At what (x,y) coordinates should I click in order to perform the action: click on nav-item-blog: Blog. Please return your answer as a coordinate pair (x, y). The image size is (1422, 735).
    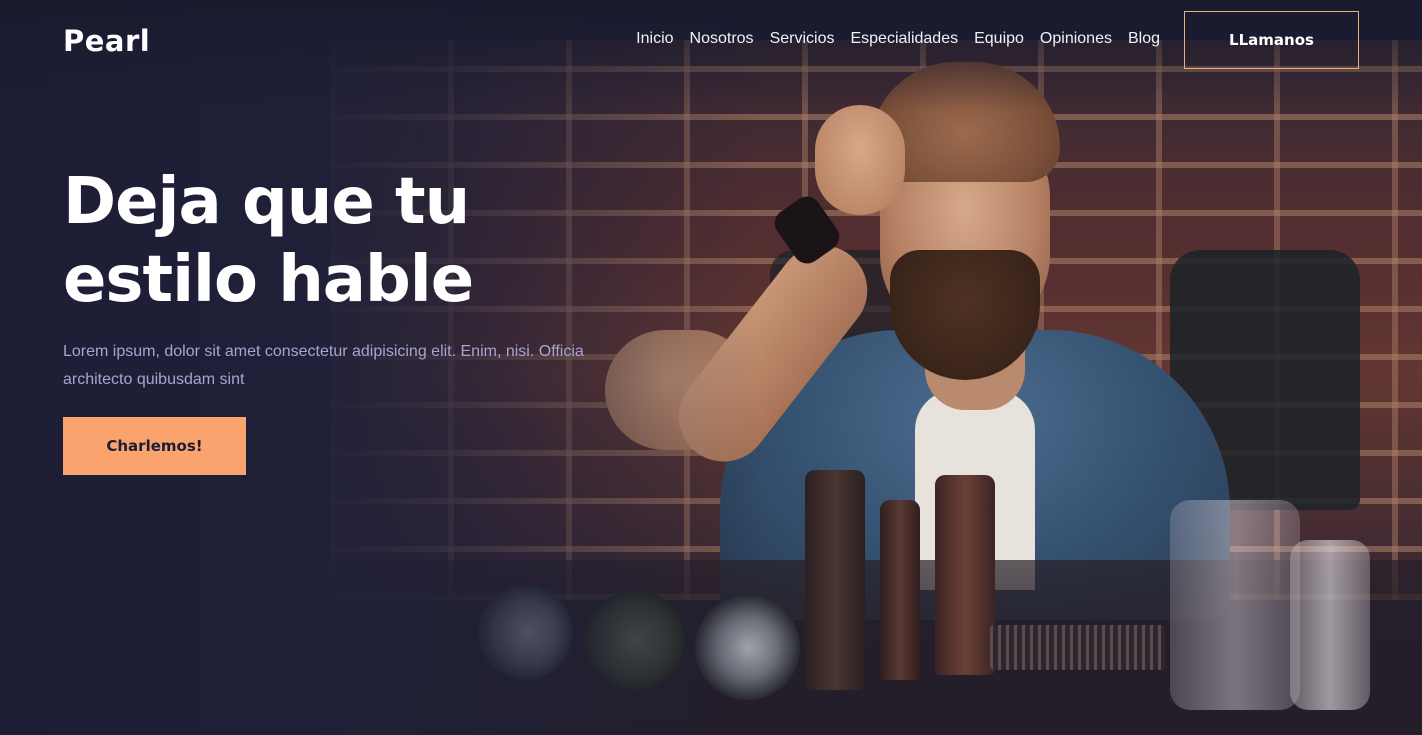
    Looking at the image, I should click on (1144, 39).